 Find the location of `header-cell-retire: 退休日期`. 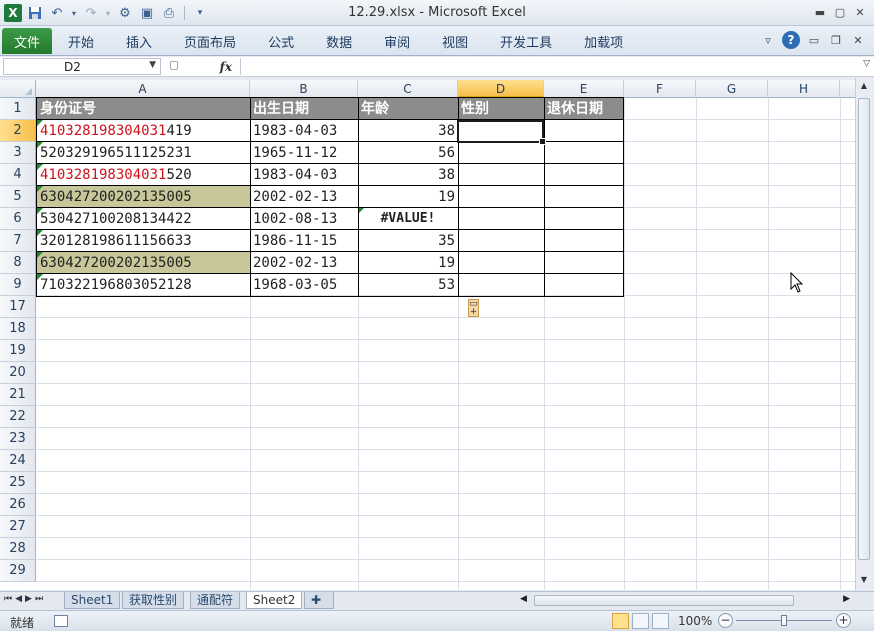

header-cell-retire: 退休日期 is located at coordinates (584, 109).